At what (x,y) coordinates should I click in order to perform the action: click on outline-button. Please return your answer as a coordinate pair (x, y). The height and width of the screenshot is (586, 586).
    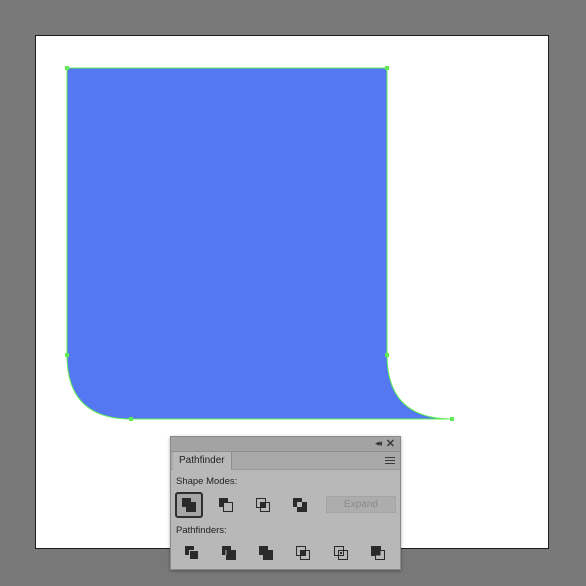
    Looking at the image, I should click on (341, 553).